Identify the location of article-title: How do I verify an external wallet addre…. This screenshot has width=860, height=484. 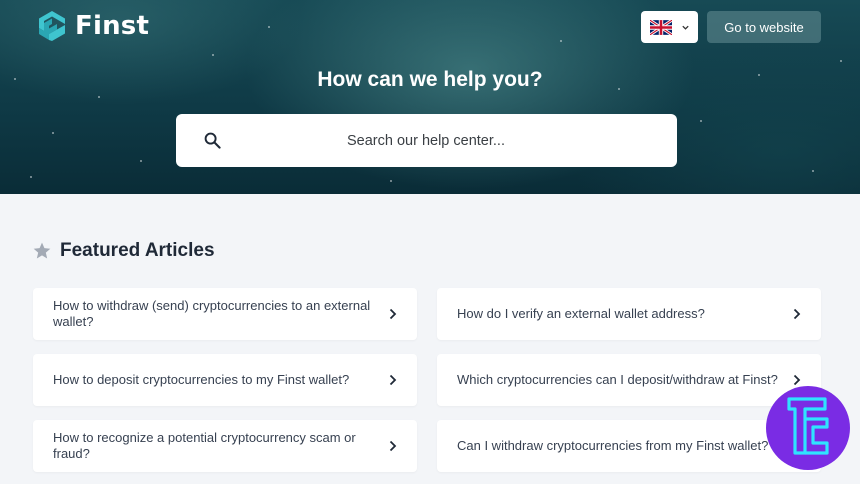
(581, 313).